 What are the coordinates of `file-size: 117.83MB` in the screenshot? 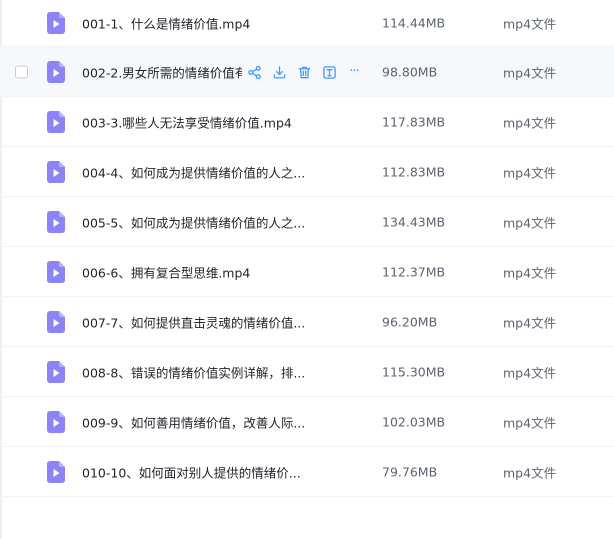 It's located at (414, 122).